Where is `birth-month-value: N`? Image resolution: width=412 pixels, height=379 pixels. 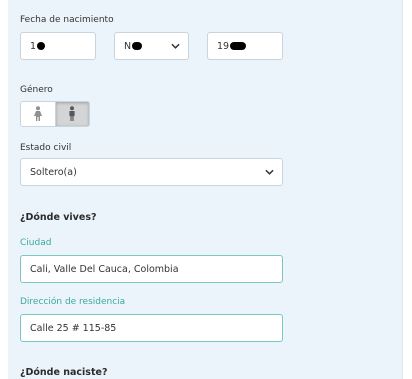
birth-month-value: N is located at coordinates (128, 46).